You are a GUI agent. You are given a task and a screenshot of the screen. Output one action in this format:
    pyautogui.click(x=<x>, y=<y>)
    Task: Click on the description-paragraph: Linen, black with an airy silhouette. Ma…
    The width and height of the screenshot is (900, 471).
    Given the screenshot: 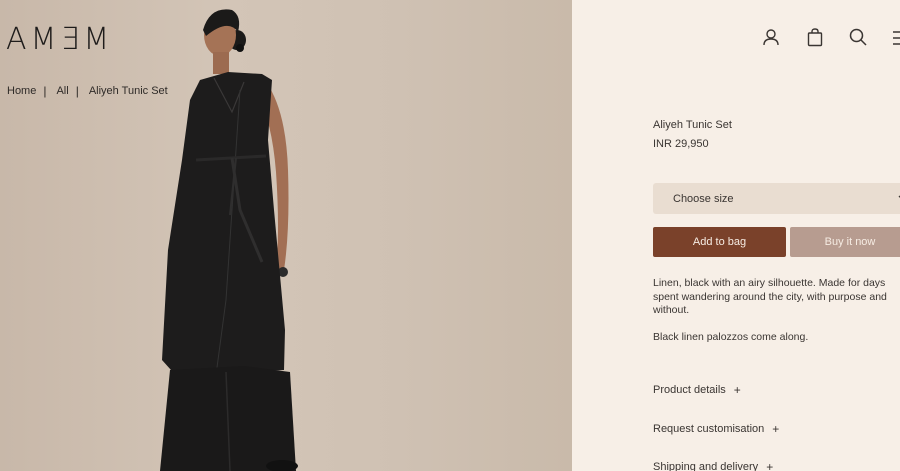 What is the action you would take?
    pyautogui.click(x=770, y=296)
    